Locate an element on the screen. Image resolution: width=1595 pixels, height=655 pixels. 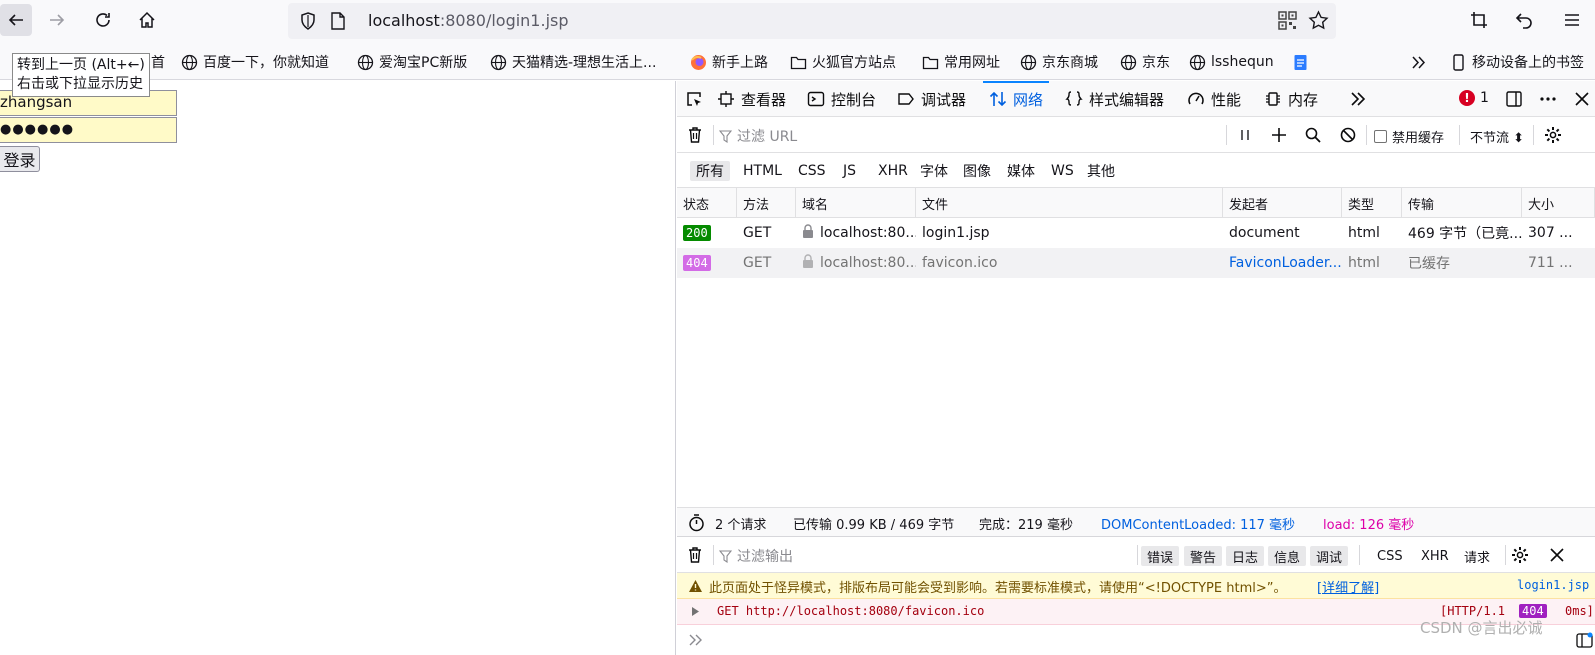
filter-js-button: JS is located at coordinates (849, 171).